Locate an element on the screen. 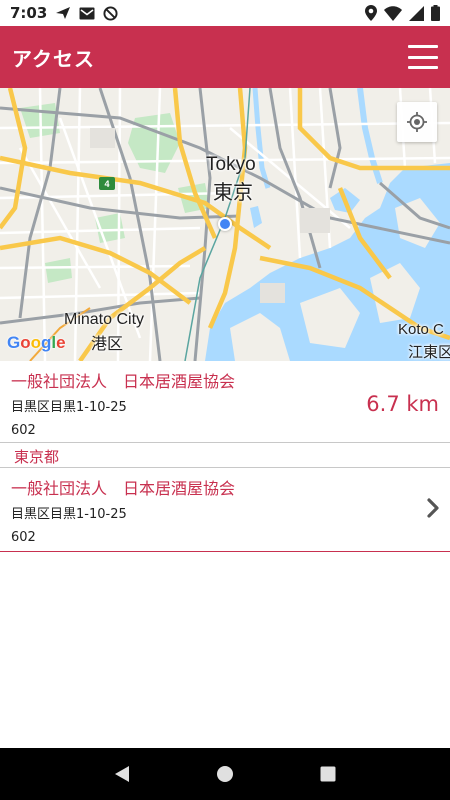  my-location-button is located at coordinates (417, 122).